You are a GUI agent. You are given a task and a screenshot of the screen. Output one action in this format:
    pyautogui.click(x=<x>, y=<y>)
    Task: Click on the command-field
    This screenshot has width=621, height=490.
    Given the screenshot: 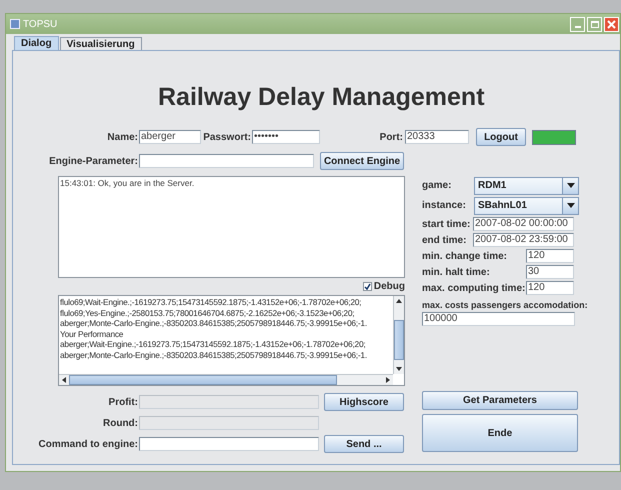 What is the action you would take?
    pyautogui.click(x=229, y=444)
    